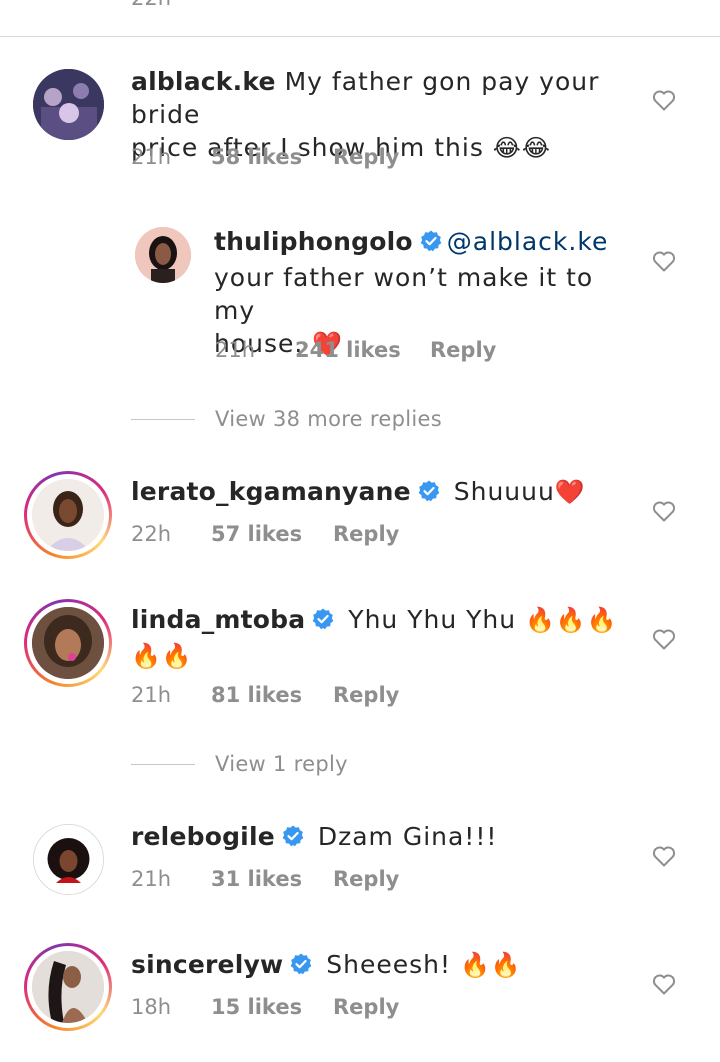 The width and height of the screenshot is (720, 1062). Describe the element at coordinates (272, 1007) in the screenshot. I see `likes-count: 15 likes` at that location.